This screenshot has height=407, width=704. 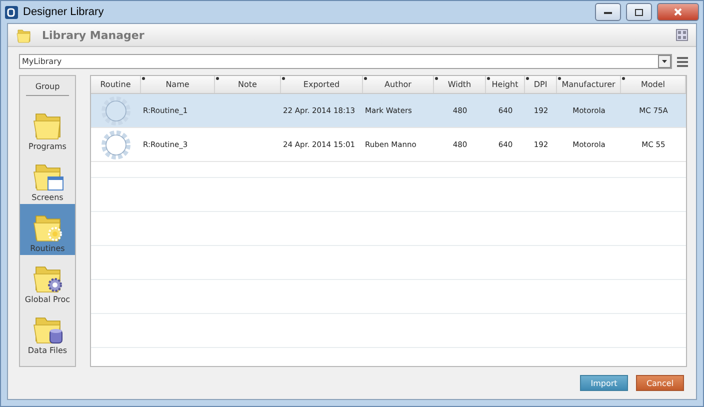 I want to click on minimize-icon, so click(x=608, y=12).